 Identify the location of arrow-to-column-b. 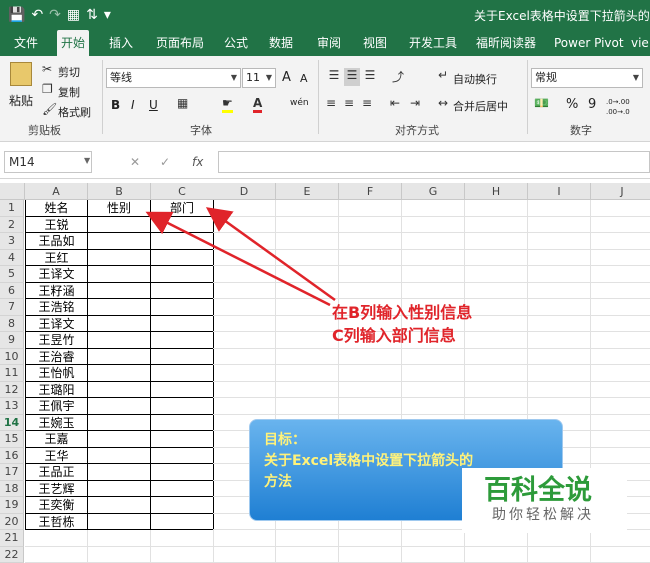
(240, 259).